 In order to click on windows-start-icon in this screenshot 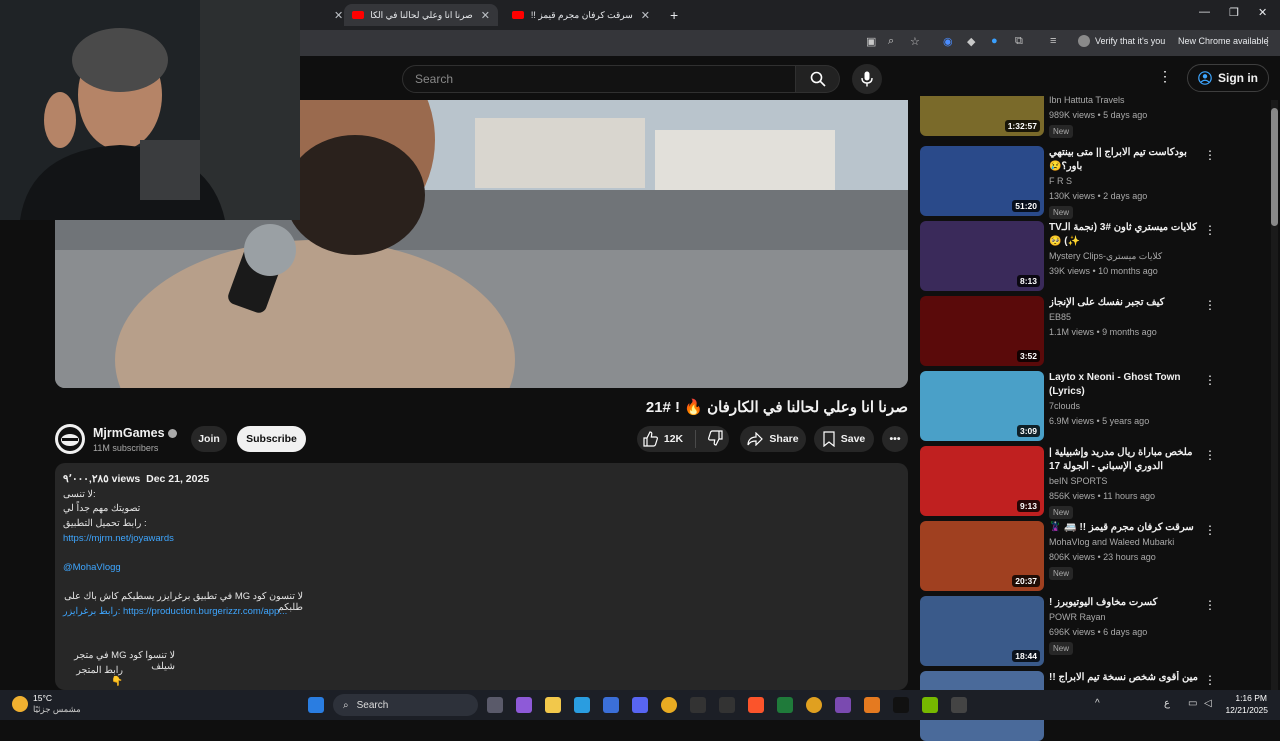, I will do `click(316, 705)`.